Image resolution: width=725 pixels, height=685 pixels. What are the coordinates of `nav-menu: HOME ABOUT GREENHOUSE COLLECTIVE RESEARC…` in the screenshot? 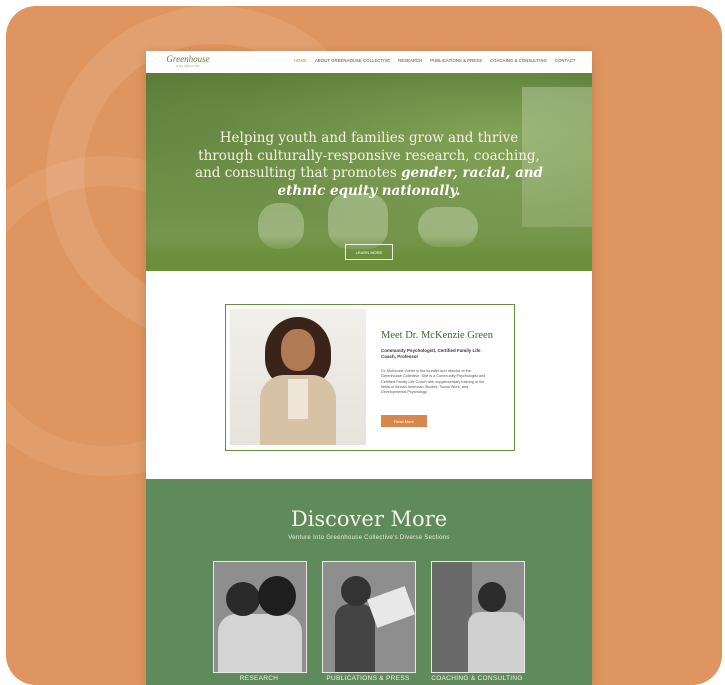 It's located at (435, 60).